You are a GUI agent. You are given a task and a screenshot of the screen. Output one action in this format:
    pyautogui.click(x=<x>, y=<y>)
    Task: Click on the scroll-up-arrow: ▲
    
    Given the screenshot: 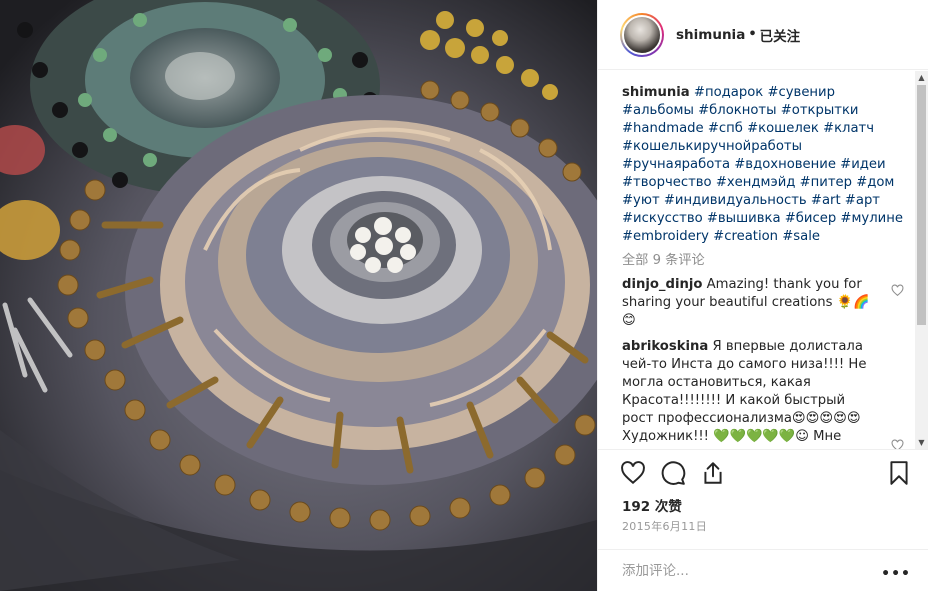 What is the action you would take?
    pyautogui.click(x=921, y=77)
    